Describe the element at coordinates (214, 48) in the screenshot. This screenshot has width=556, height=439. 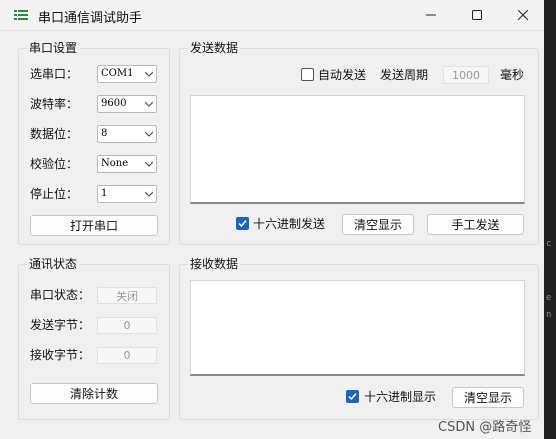
I see `send-data-title: 发送数据` at that location.